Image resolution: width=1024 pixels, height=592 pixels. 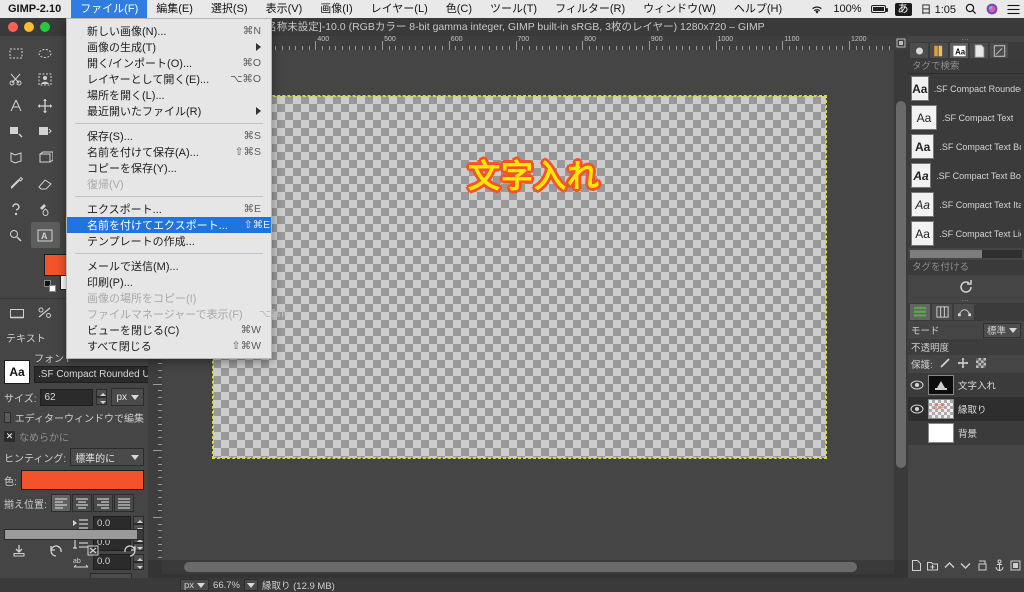 I want to click on file-menu-item: 最近開いたファイル(R), so click(x=169, y=111).